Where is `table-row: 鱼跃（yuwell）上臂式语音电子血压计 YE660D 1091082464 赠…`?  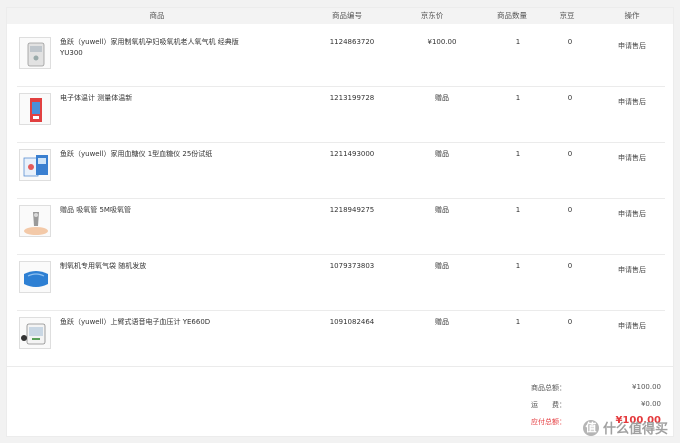
table-row: 鱼跃（yuwell）上臂式语音电子血压计 YE660D 1091082464 赠… is located at coordinates (341, 339).